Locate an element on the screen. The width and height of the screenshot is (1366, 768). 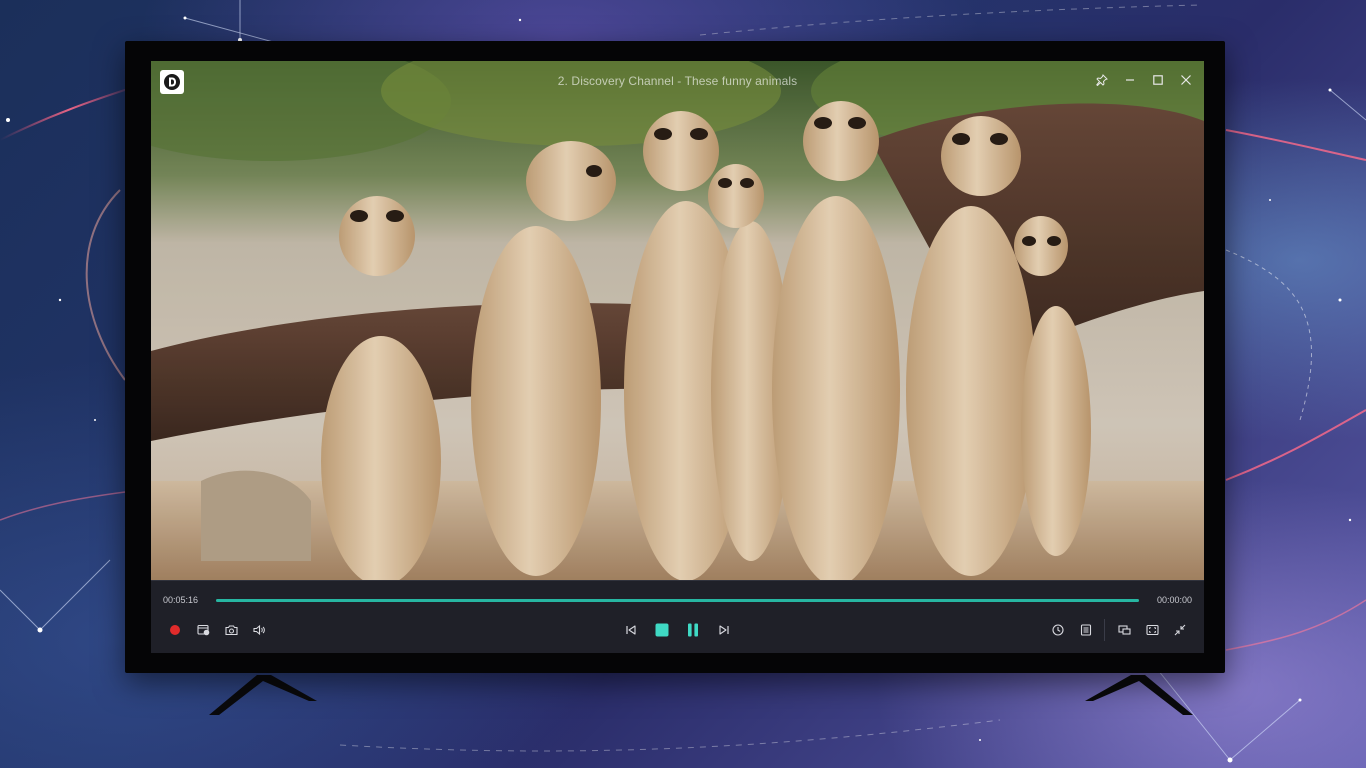
seek-bar-fill is located at coordinates (677, 600).